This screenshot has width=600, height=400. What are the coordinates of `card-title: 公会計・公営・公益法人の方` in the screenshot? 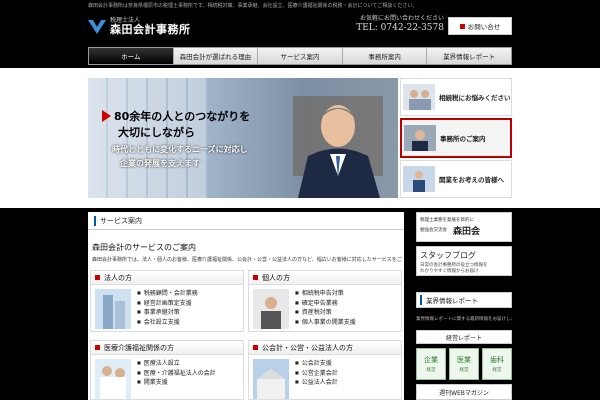 It's located at (307, 347).